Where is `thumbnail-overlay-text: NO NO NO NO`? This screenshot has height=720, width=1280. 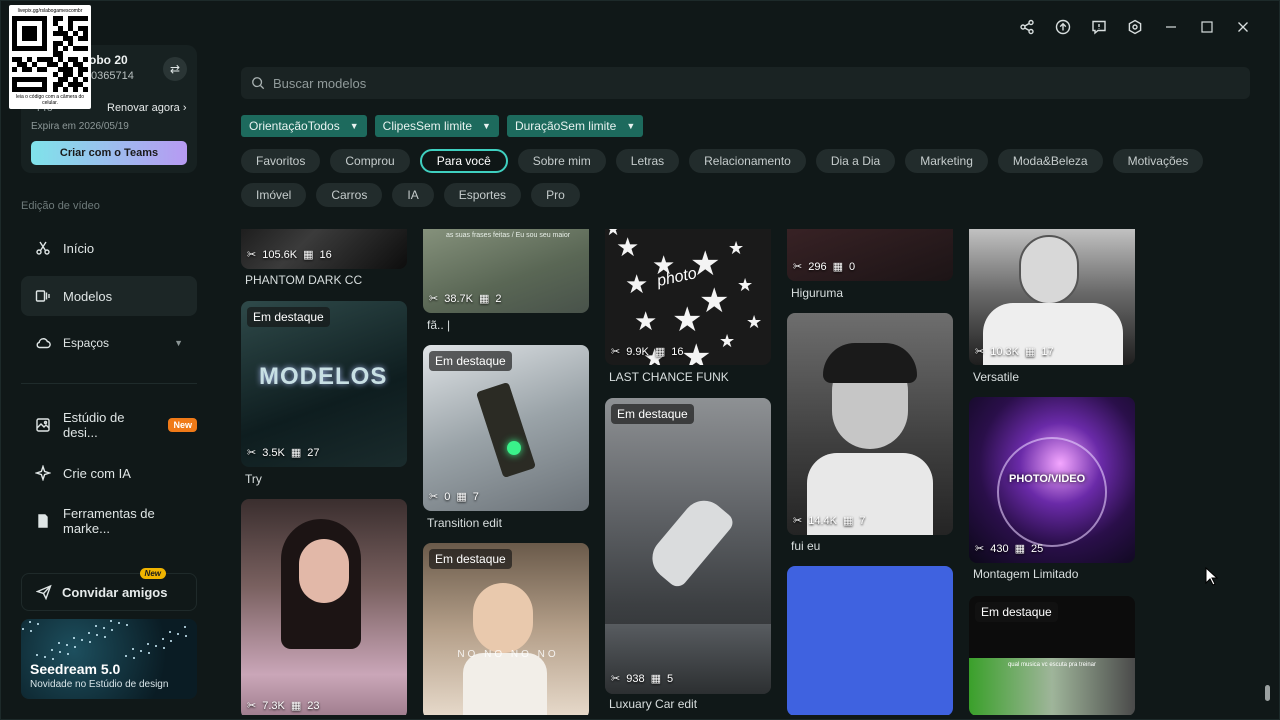 thumbnail-overlay-text: NO NO NO NO is located at coordinates (508, 654).